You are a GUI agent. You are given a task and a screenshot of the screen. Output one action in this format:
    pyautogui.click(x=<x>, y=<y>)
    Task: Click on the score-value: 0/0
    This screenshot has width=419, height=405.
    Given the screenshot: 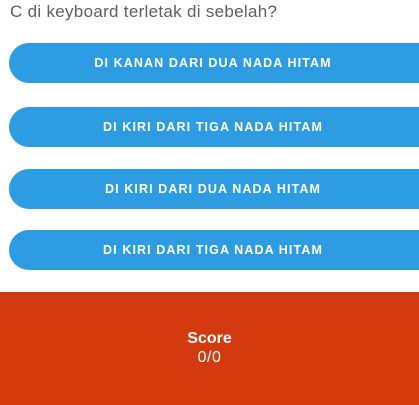 What is the action you would take?
    pyautogui.click(x=209, y=357)
    